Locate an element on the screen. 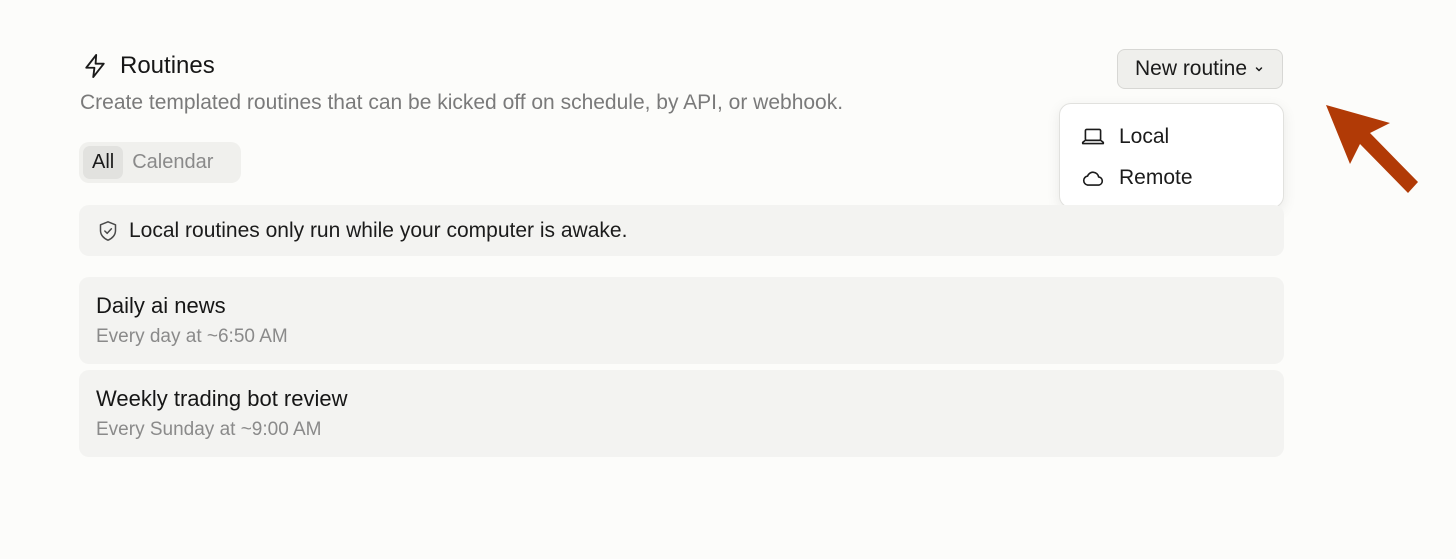 Image resolution: width=1456 pixels, height=559 pixels. routine-schedule: Every Sunday at ~9:00 AM is located at coordinates (209, 429).